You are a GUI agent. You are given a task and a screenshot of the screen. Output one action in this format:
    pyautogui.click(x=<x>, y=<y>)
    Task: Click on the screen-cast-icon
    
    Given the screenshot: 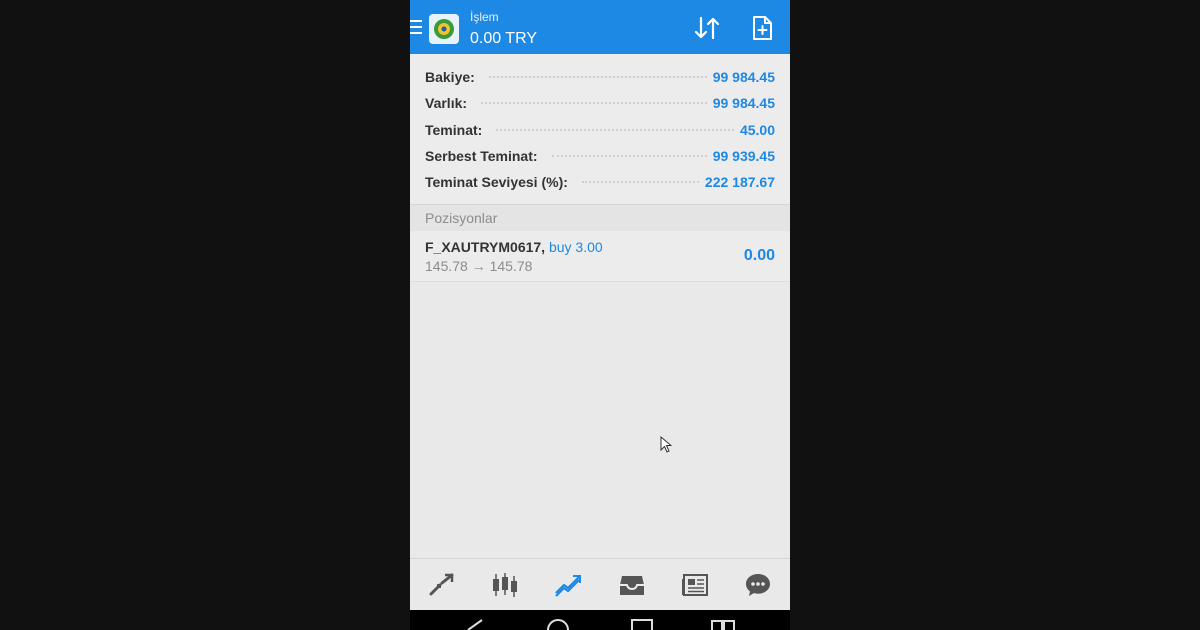 What is the action you would take?
    pyautogui.click(x=724, y=624)
    